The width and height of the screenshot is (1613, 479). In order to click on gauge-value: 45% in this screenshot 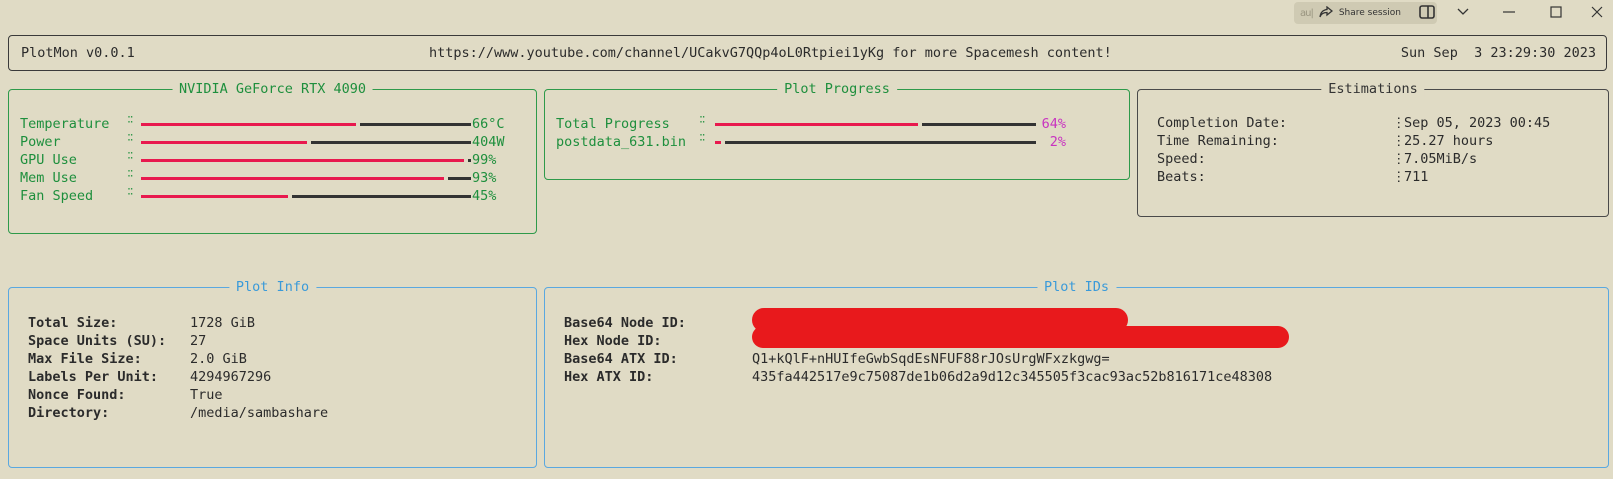, I will do `click(484, 196)`.